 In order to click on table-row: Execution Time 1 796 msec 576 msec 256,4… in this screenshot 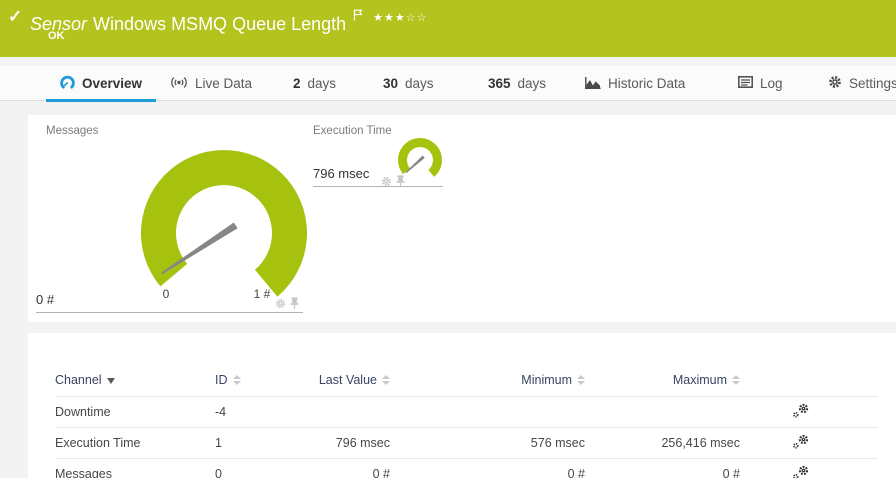, I will do `click(466, 443)`.